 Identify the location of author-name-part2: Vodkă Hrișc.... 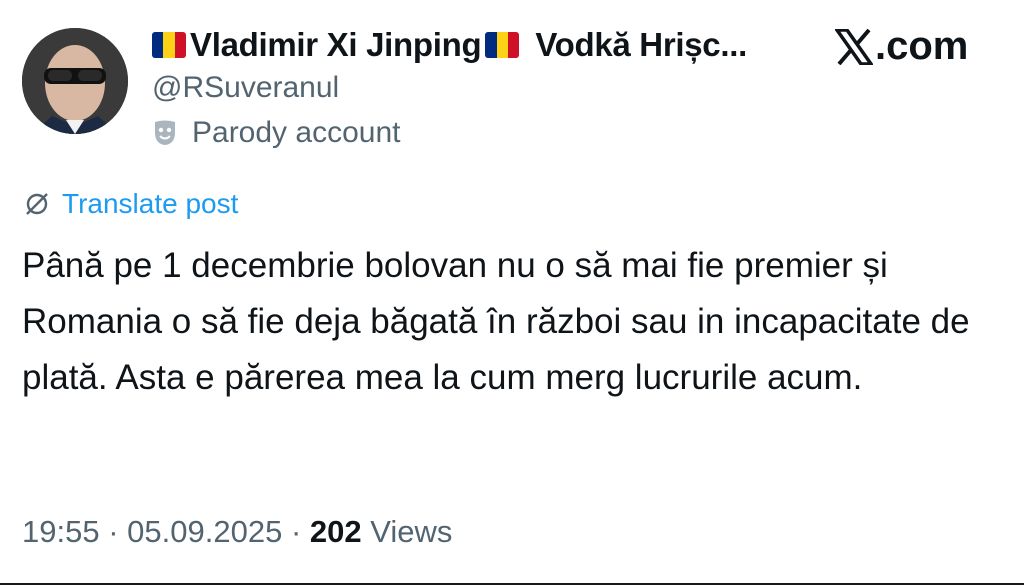
(641, 44).